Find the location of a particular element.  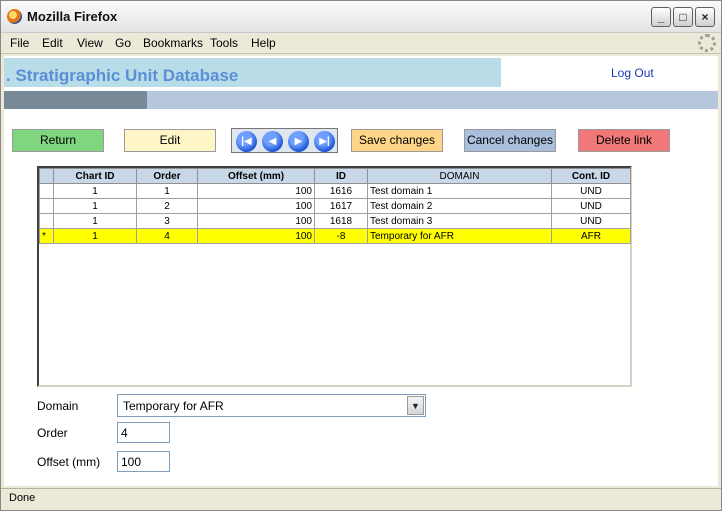

column-header-order: Order is located at coordinates (167, 176).